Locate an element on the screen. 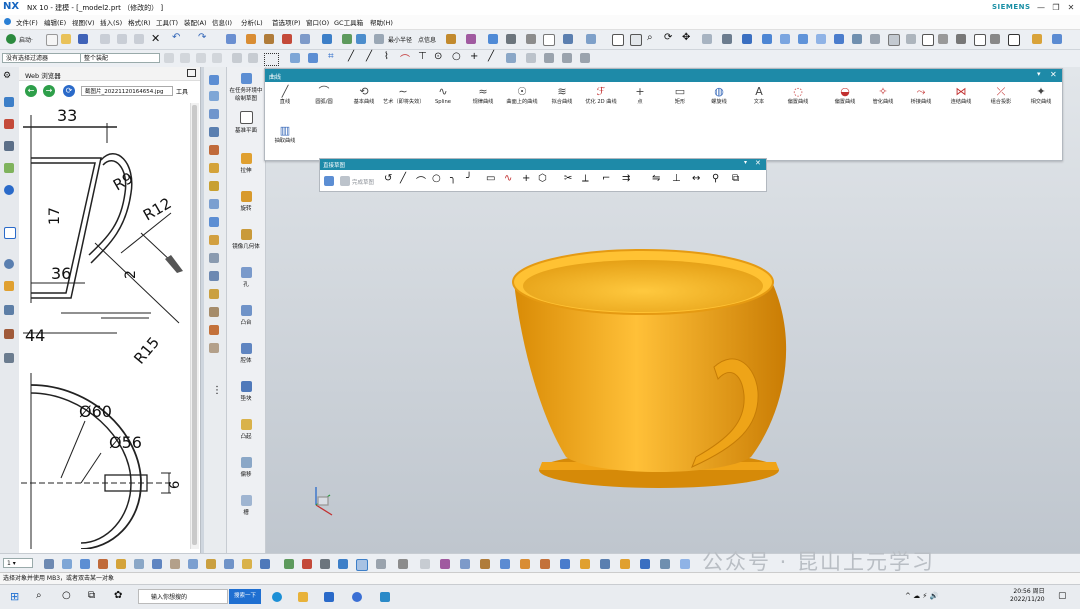 The width and height of the screenshot is (1080, 609). web-browser-icon is located at coordinates (9, 190).